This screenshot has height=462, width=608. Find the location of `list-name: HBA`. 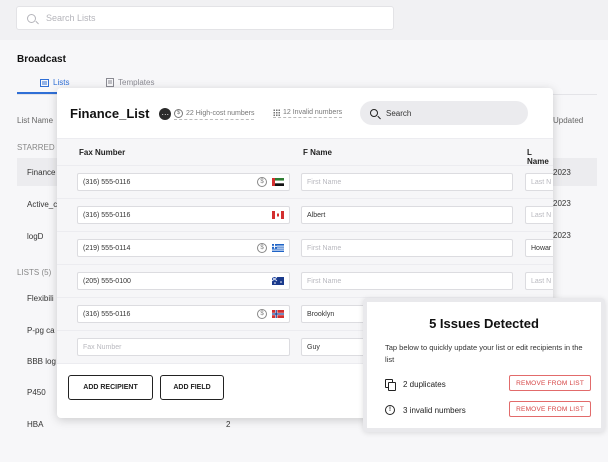

list-name: HBA is located at coordinates (35, 424).